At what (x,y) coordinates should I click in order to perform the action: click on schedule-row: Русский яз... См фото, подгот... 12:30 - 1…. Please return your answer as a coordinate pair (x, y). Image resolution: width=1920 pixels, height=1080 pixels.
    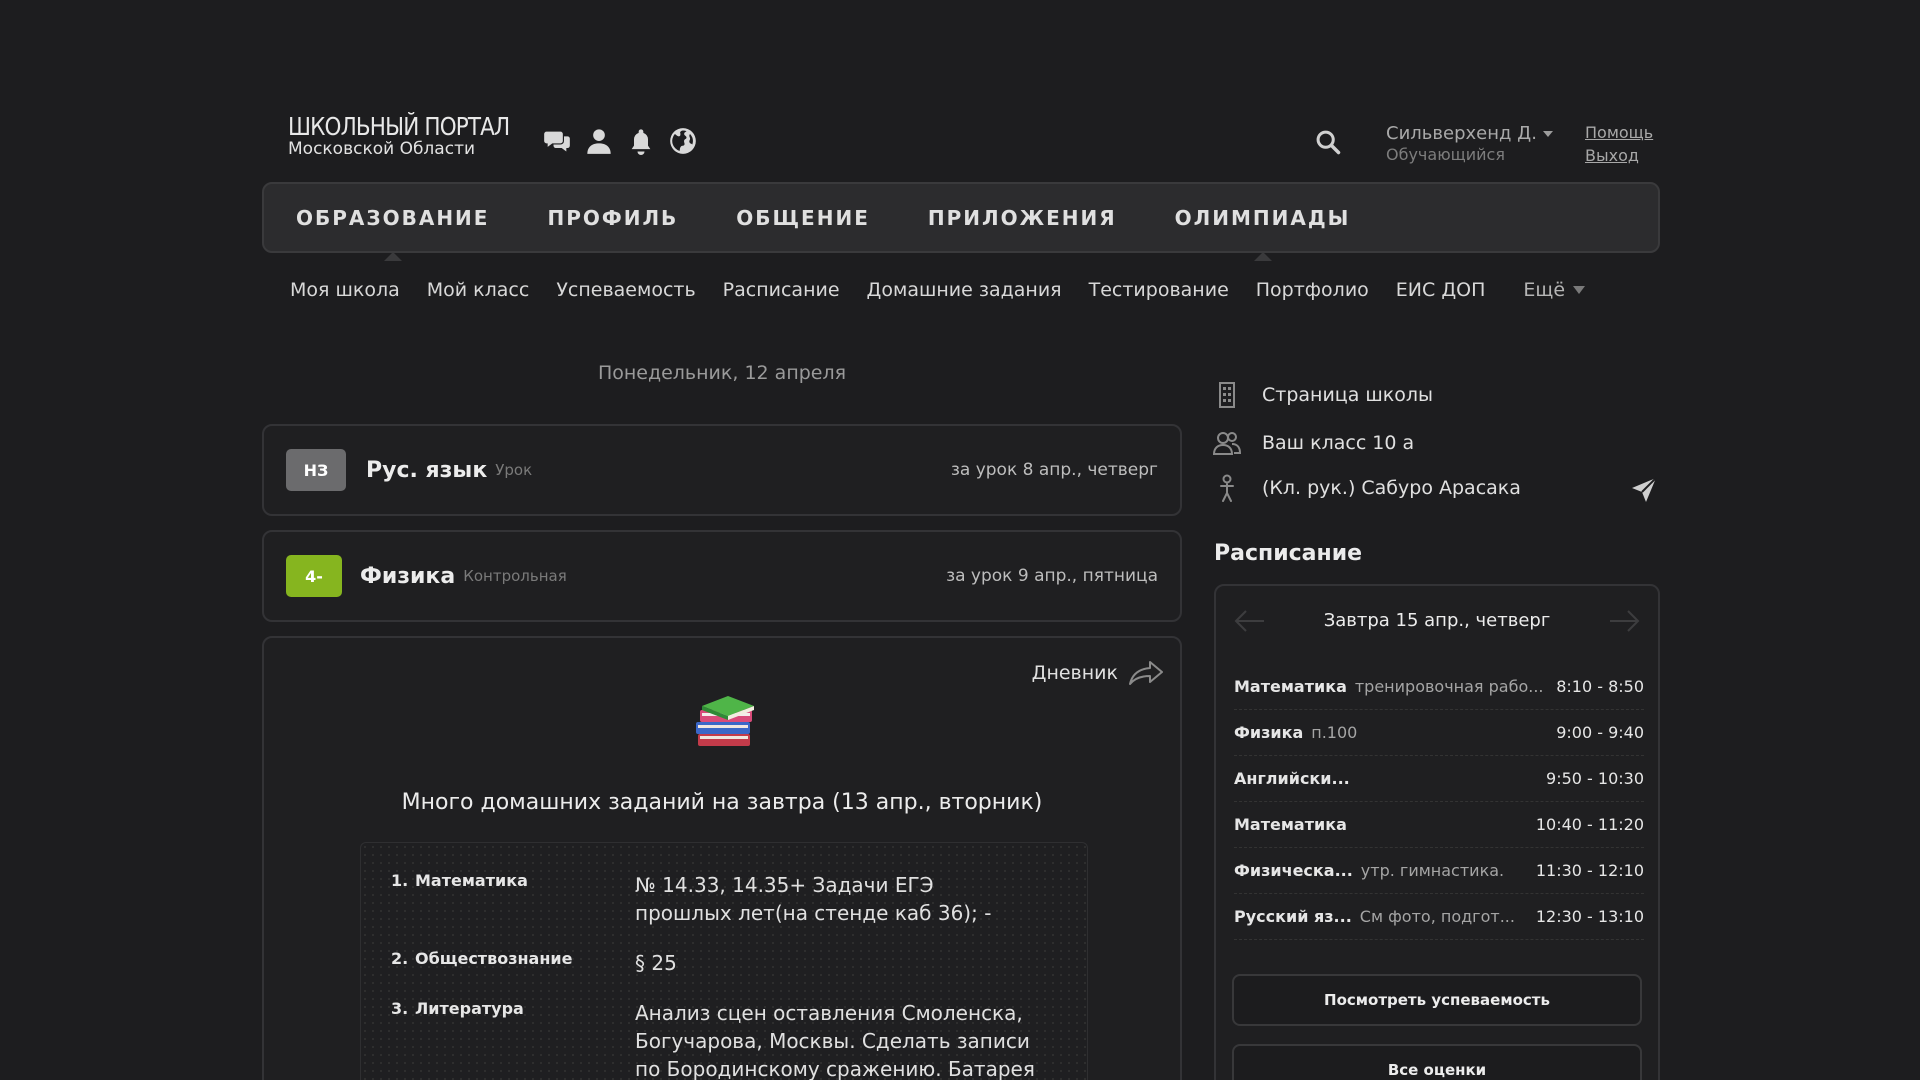
    Looking at the image, I should click on (1439, 917).